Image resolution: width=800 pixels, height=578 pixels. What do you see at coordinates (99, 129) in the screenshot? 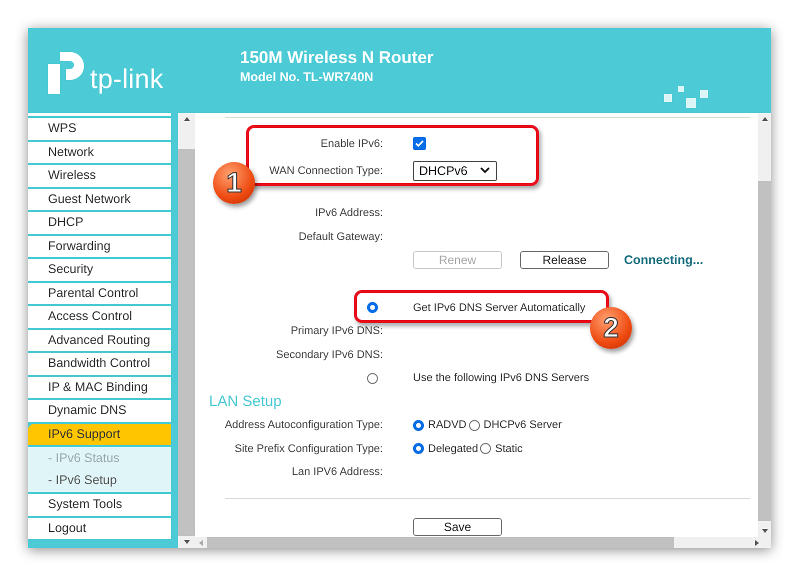
I see `sidebar-item: WPS` at bounding box center [99, 129].